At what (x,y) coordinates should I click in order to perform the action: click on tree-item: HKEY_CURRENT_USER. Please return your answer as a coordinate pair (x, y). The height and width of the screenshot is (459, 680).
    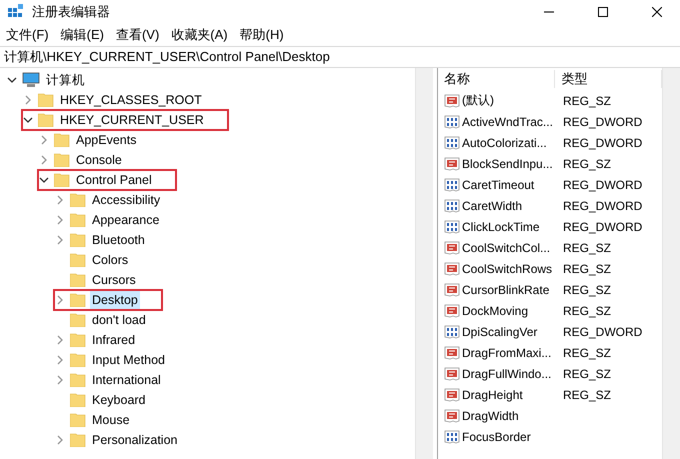
    Looking at the image, I should click on (132, 120).